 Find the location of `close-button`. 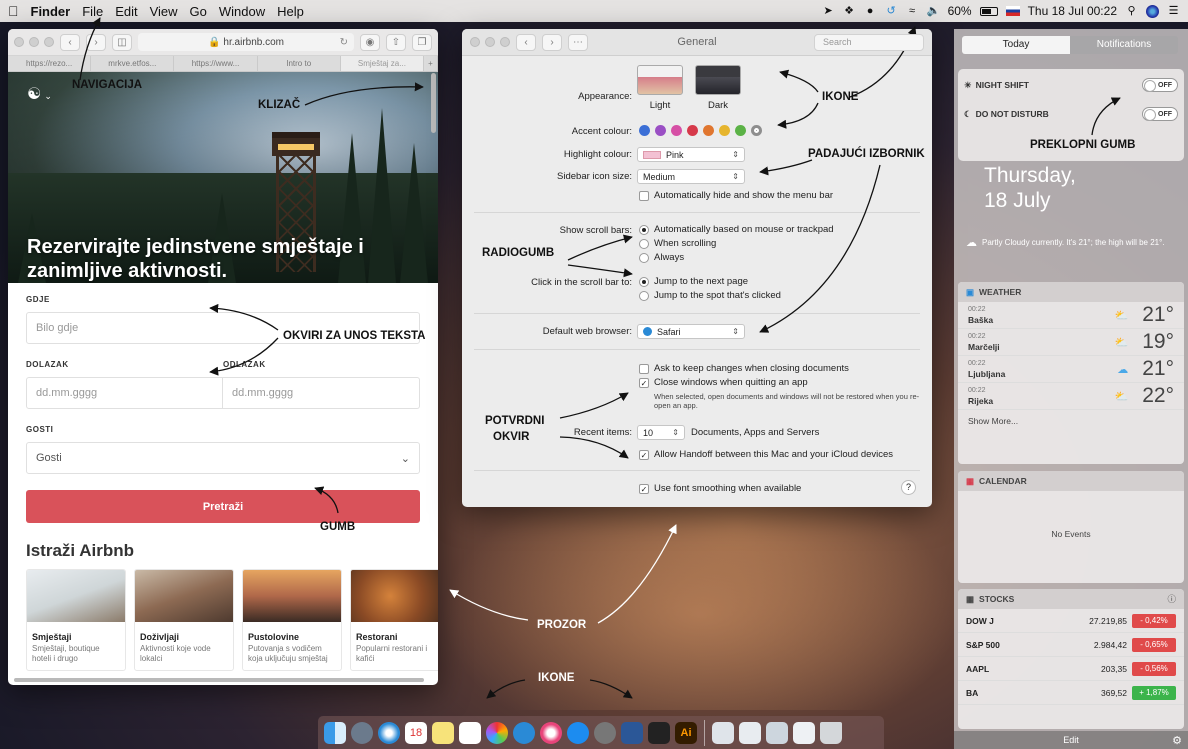

close-button is located at coordinates (475, 42).